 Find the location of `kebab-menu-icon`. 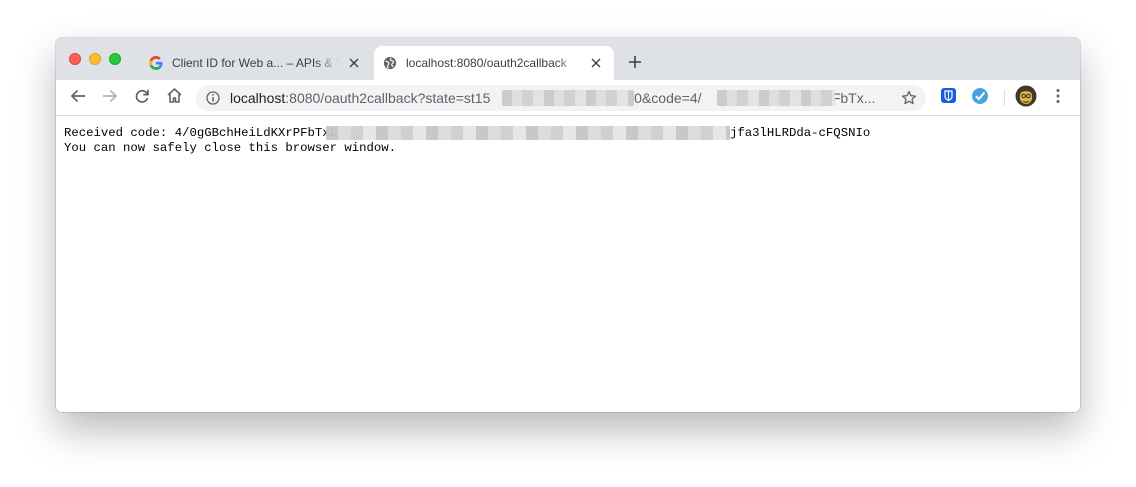

kebab-menu-icon is located at coordinates (1058, 98).